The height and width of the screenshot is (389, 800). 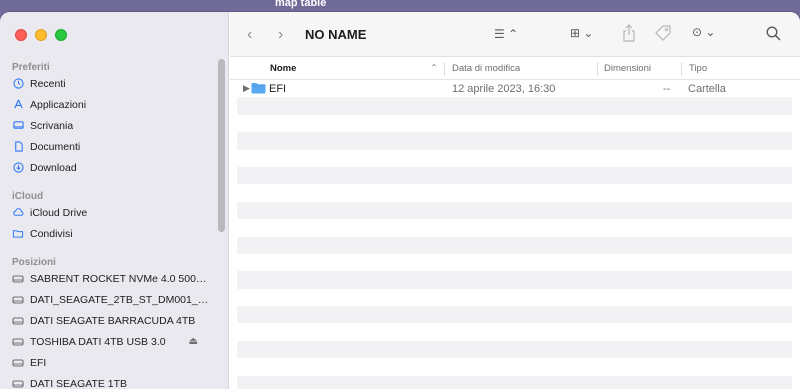 What do you see at coordinates (280, 35) in the screenshot?
I see `forward-button: ›` at bounding box center [280, 35].